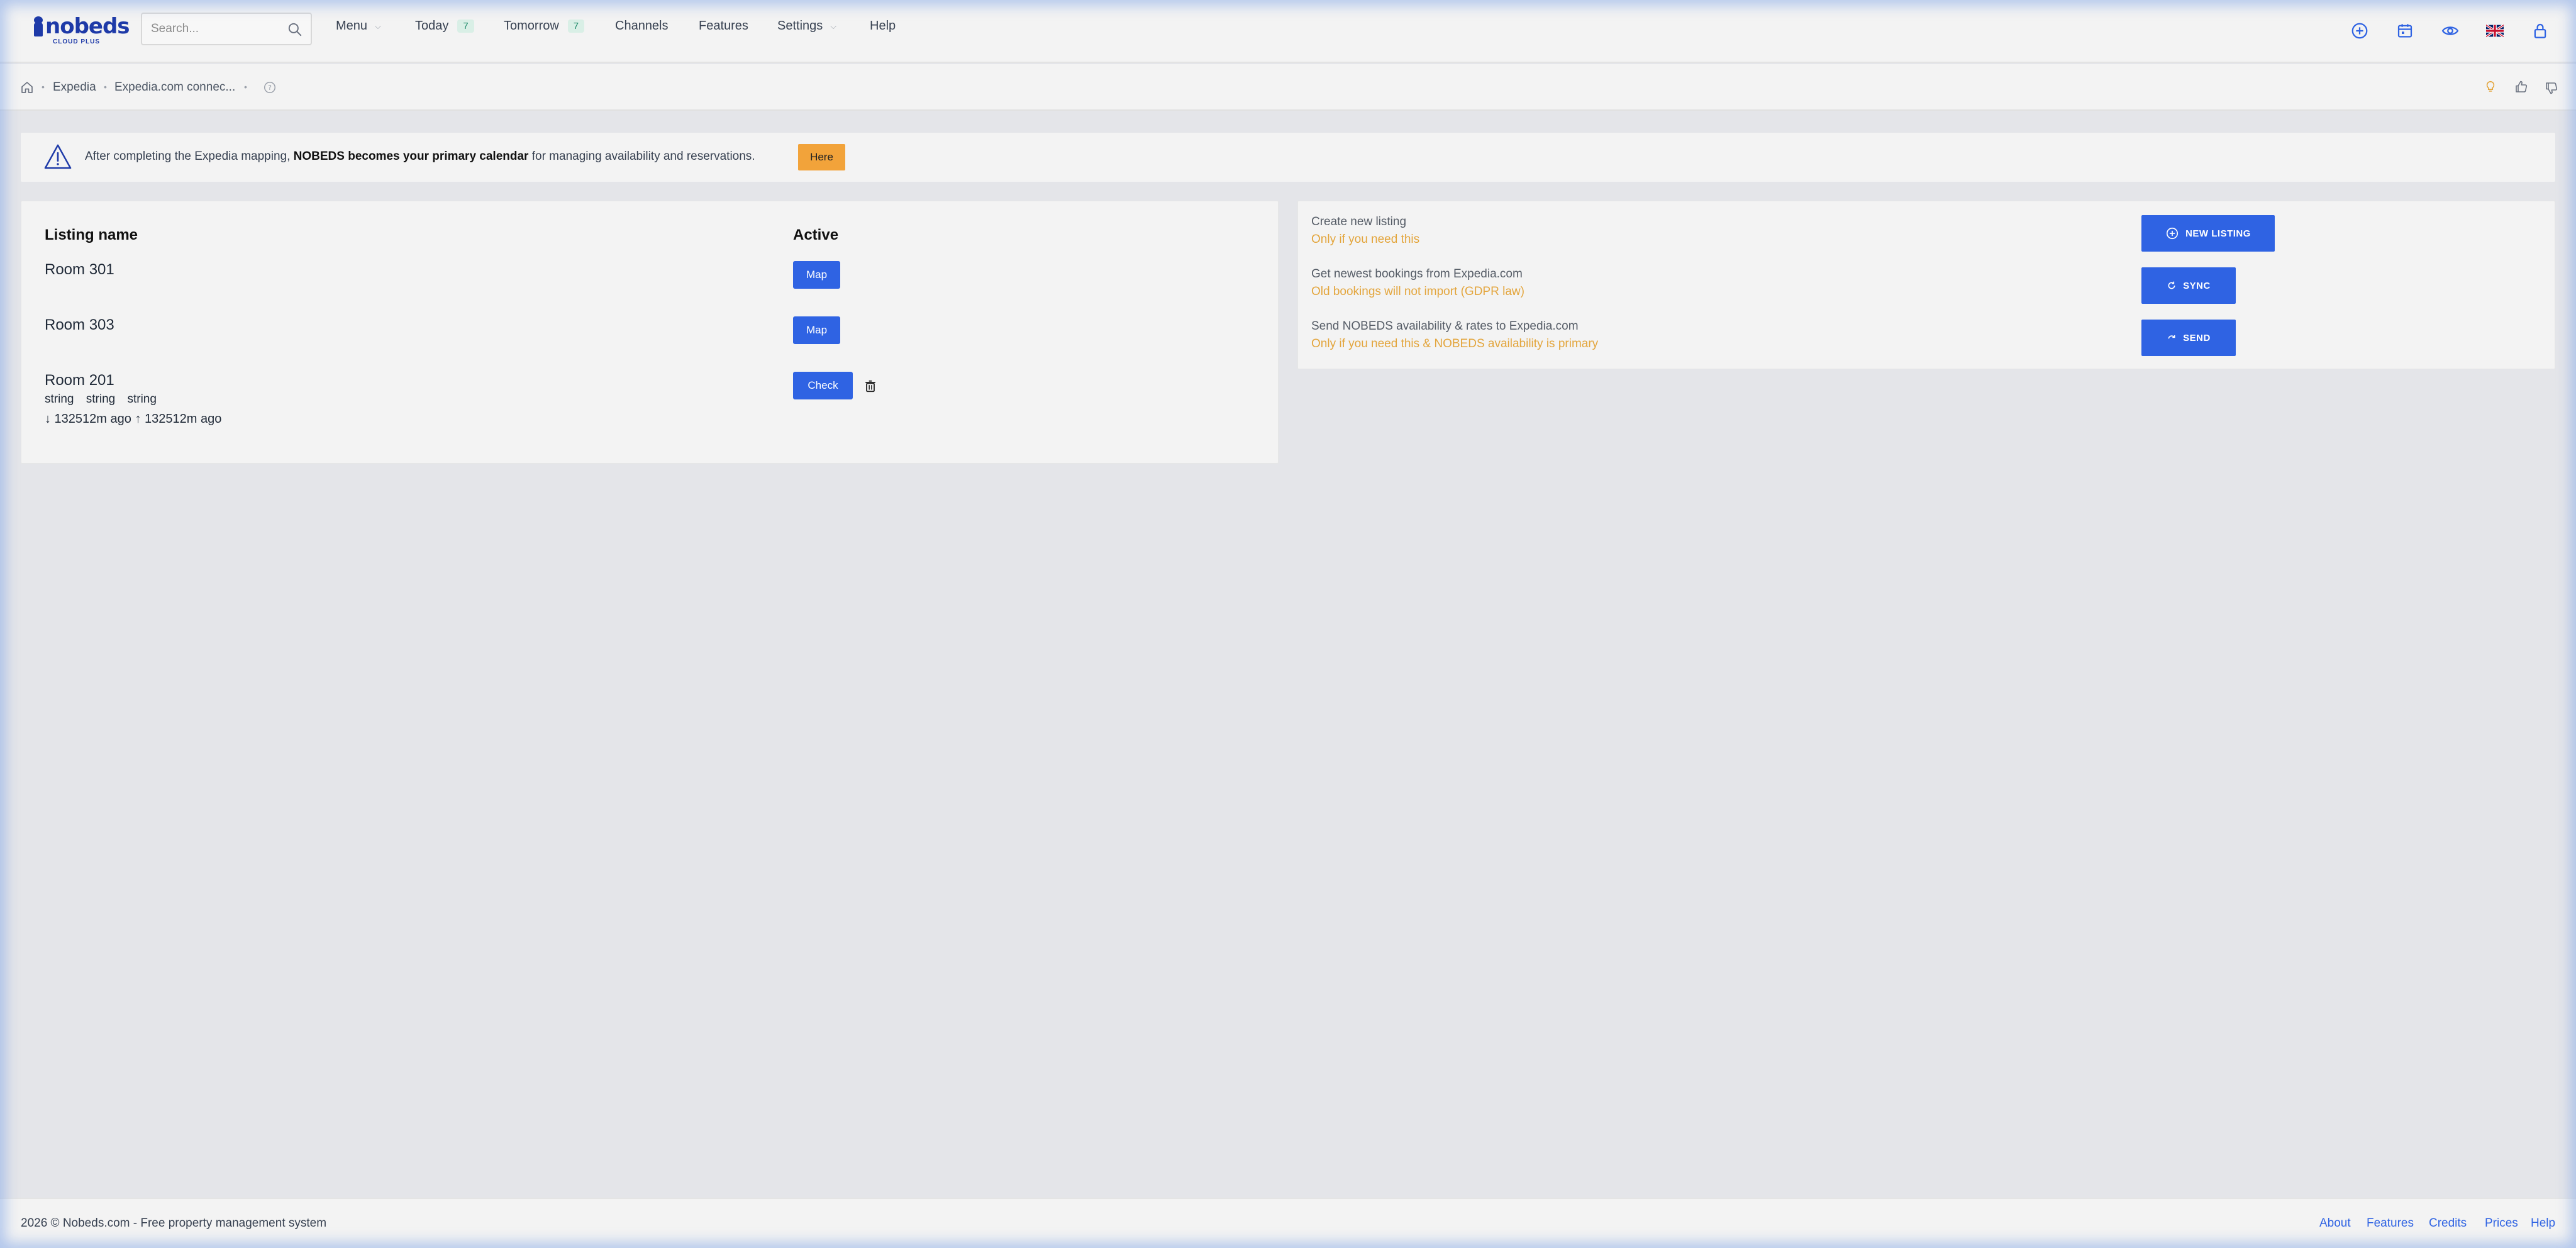 The height and width of the screenshot is (1248, 2576). Describe the element at coordinates (87, 26) in the screenshot. I see `logo-text: nobeds` at that location.